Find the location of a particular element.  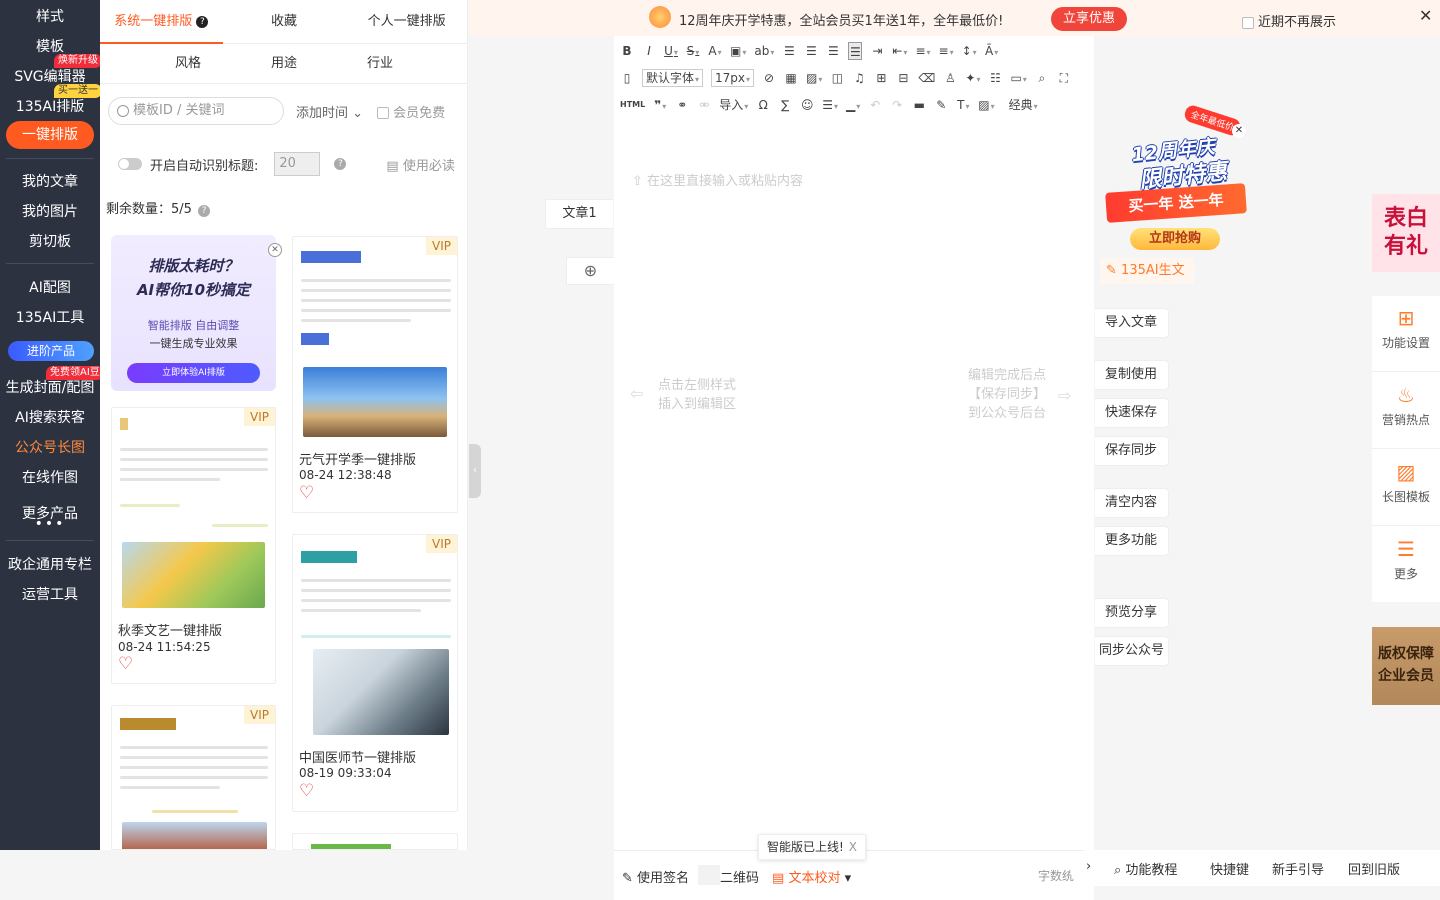

function-settings-item: ⊞ 功能设置 is located at coordinates (1406, 334).